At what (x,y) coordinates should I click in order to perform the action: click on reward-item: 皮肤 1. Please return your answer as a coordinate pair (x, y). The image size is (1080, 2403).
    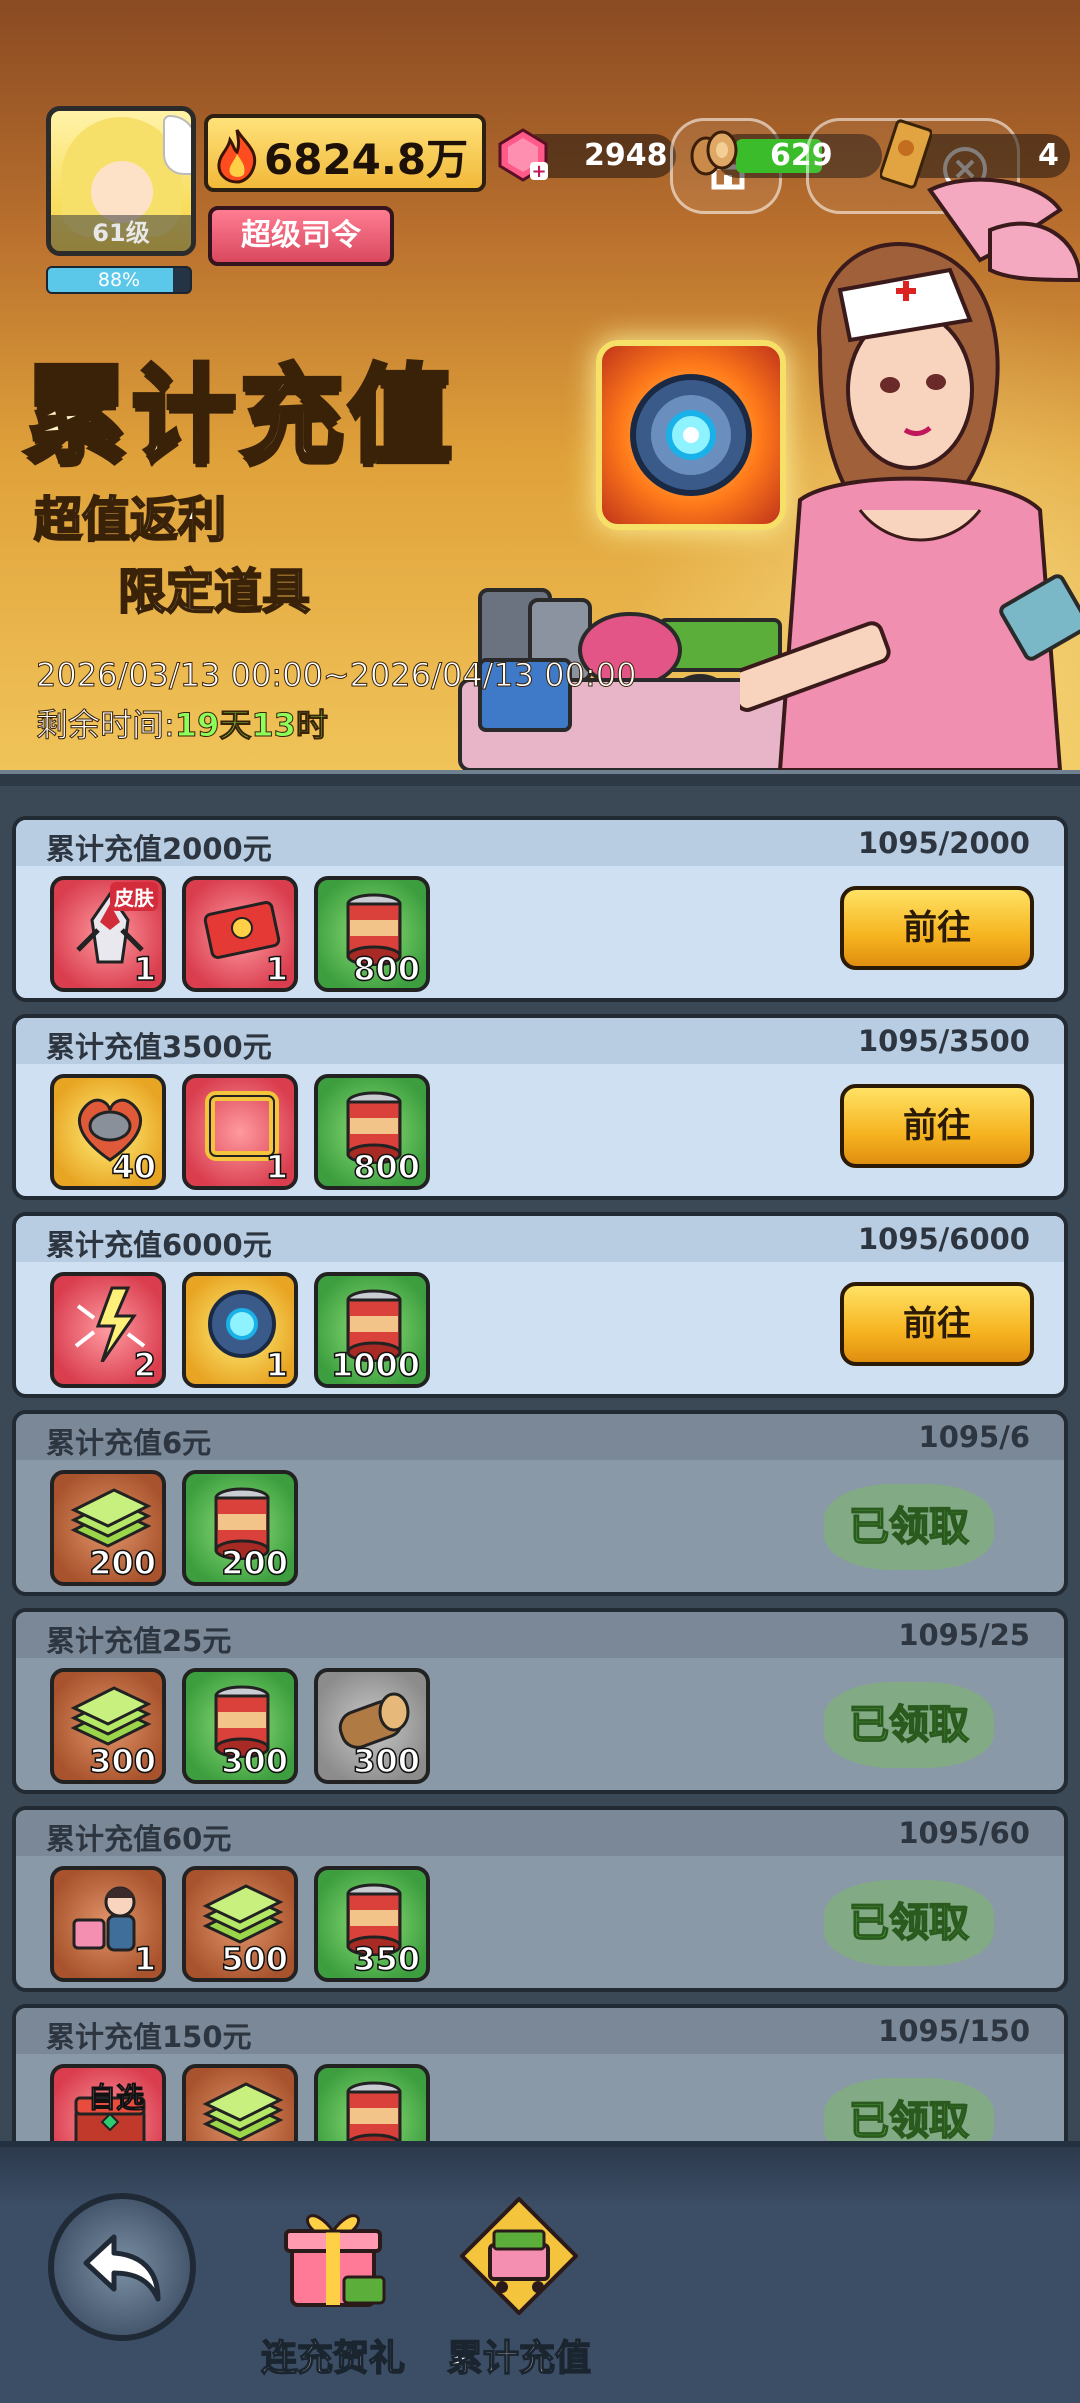
    Looking at the image, I should click on (108, 934).